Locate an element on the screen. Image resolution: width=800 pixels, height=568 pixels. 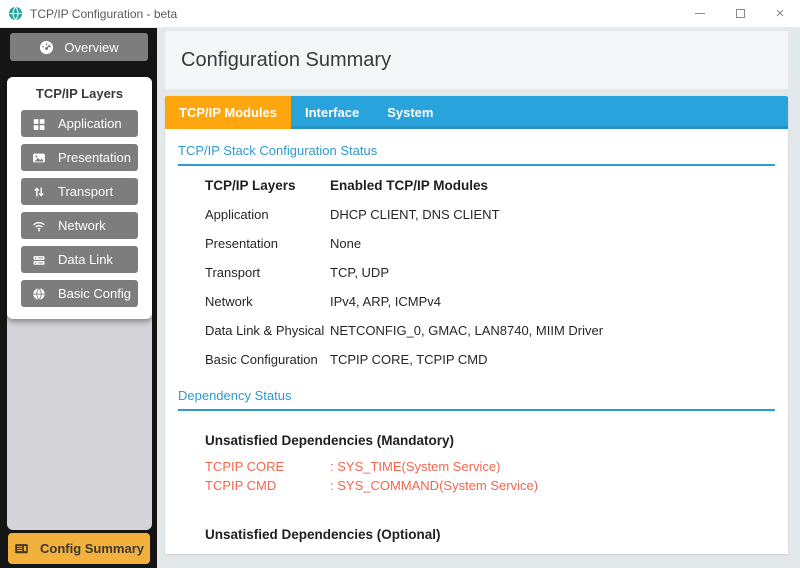
modules-cell: TCPIP CORE, TCPIP CMD is located at coordinates (409, 359).